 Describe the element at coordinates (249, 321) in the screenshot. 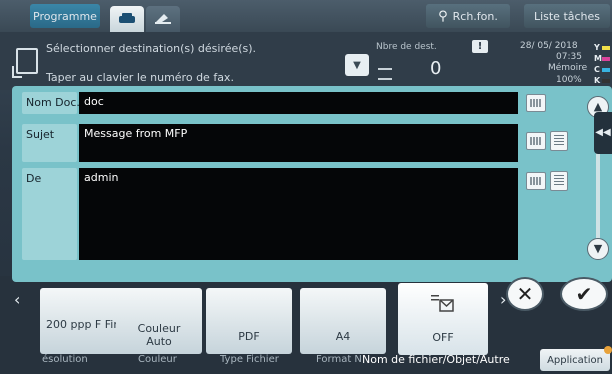

I see `file-type-tile: PDF` at that location.